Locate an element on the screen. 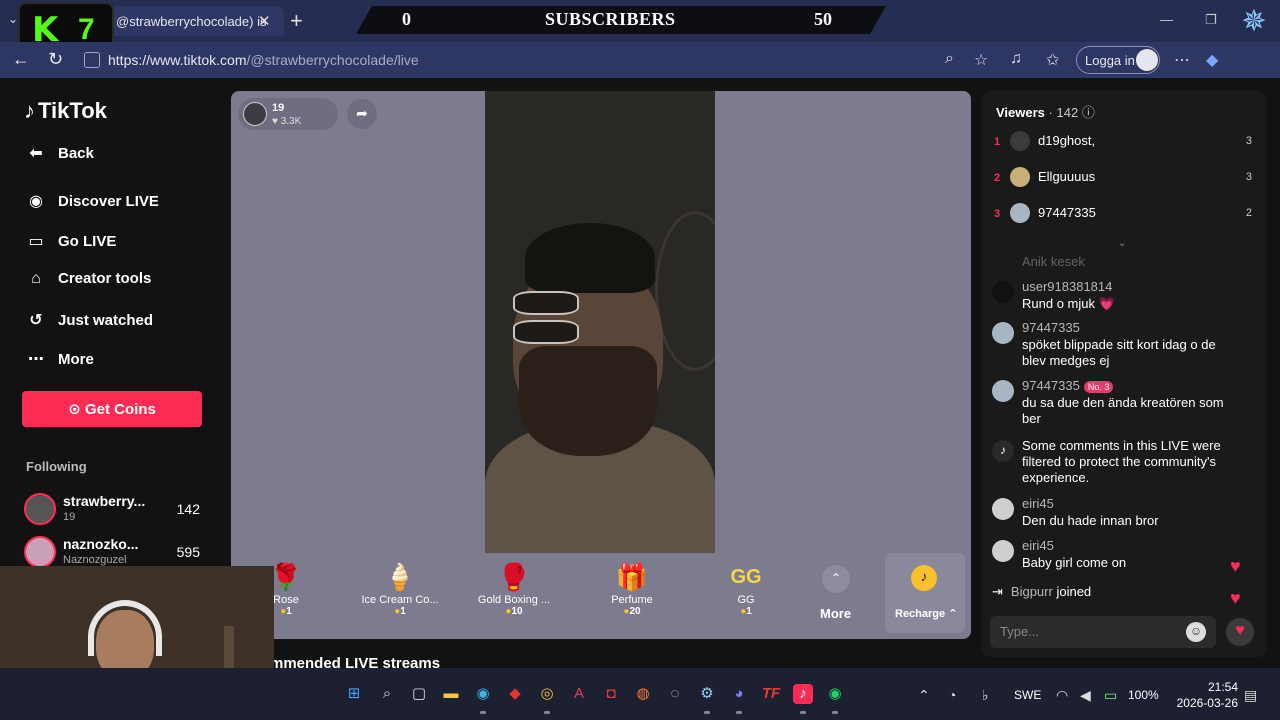 Image resolution: width=1280 pixels, height=720 pixels. tiktok-app-icon: ♪ is located at coordinates (803, 694).